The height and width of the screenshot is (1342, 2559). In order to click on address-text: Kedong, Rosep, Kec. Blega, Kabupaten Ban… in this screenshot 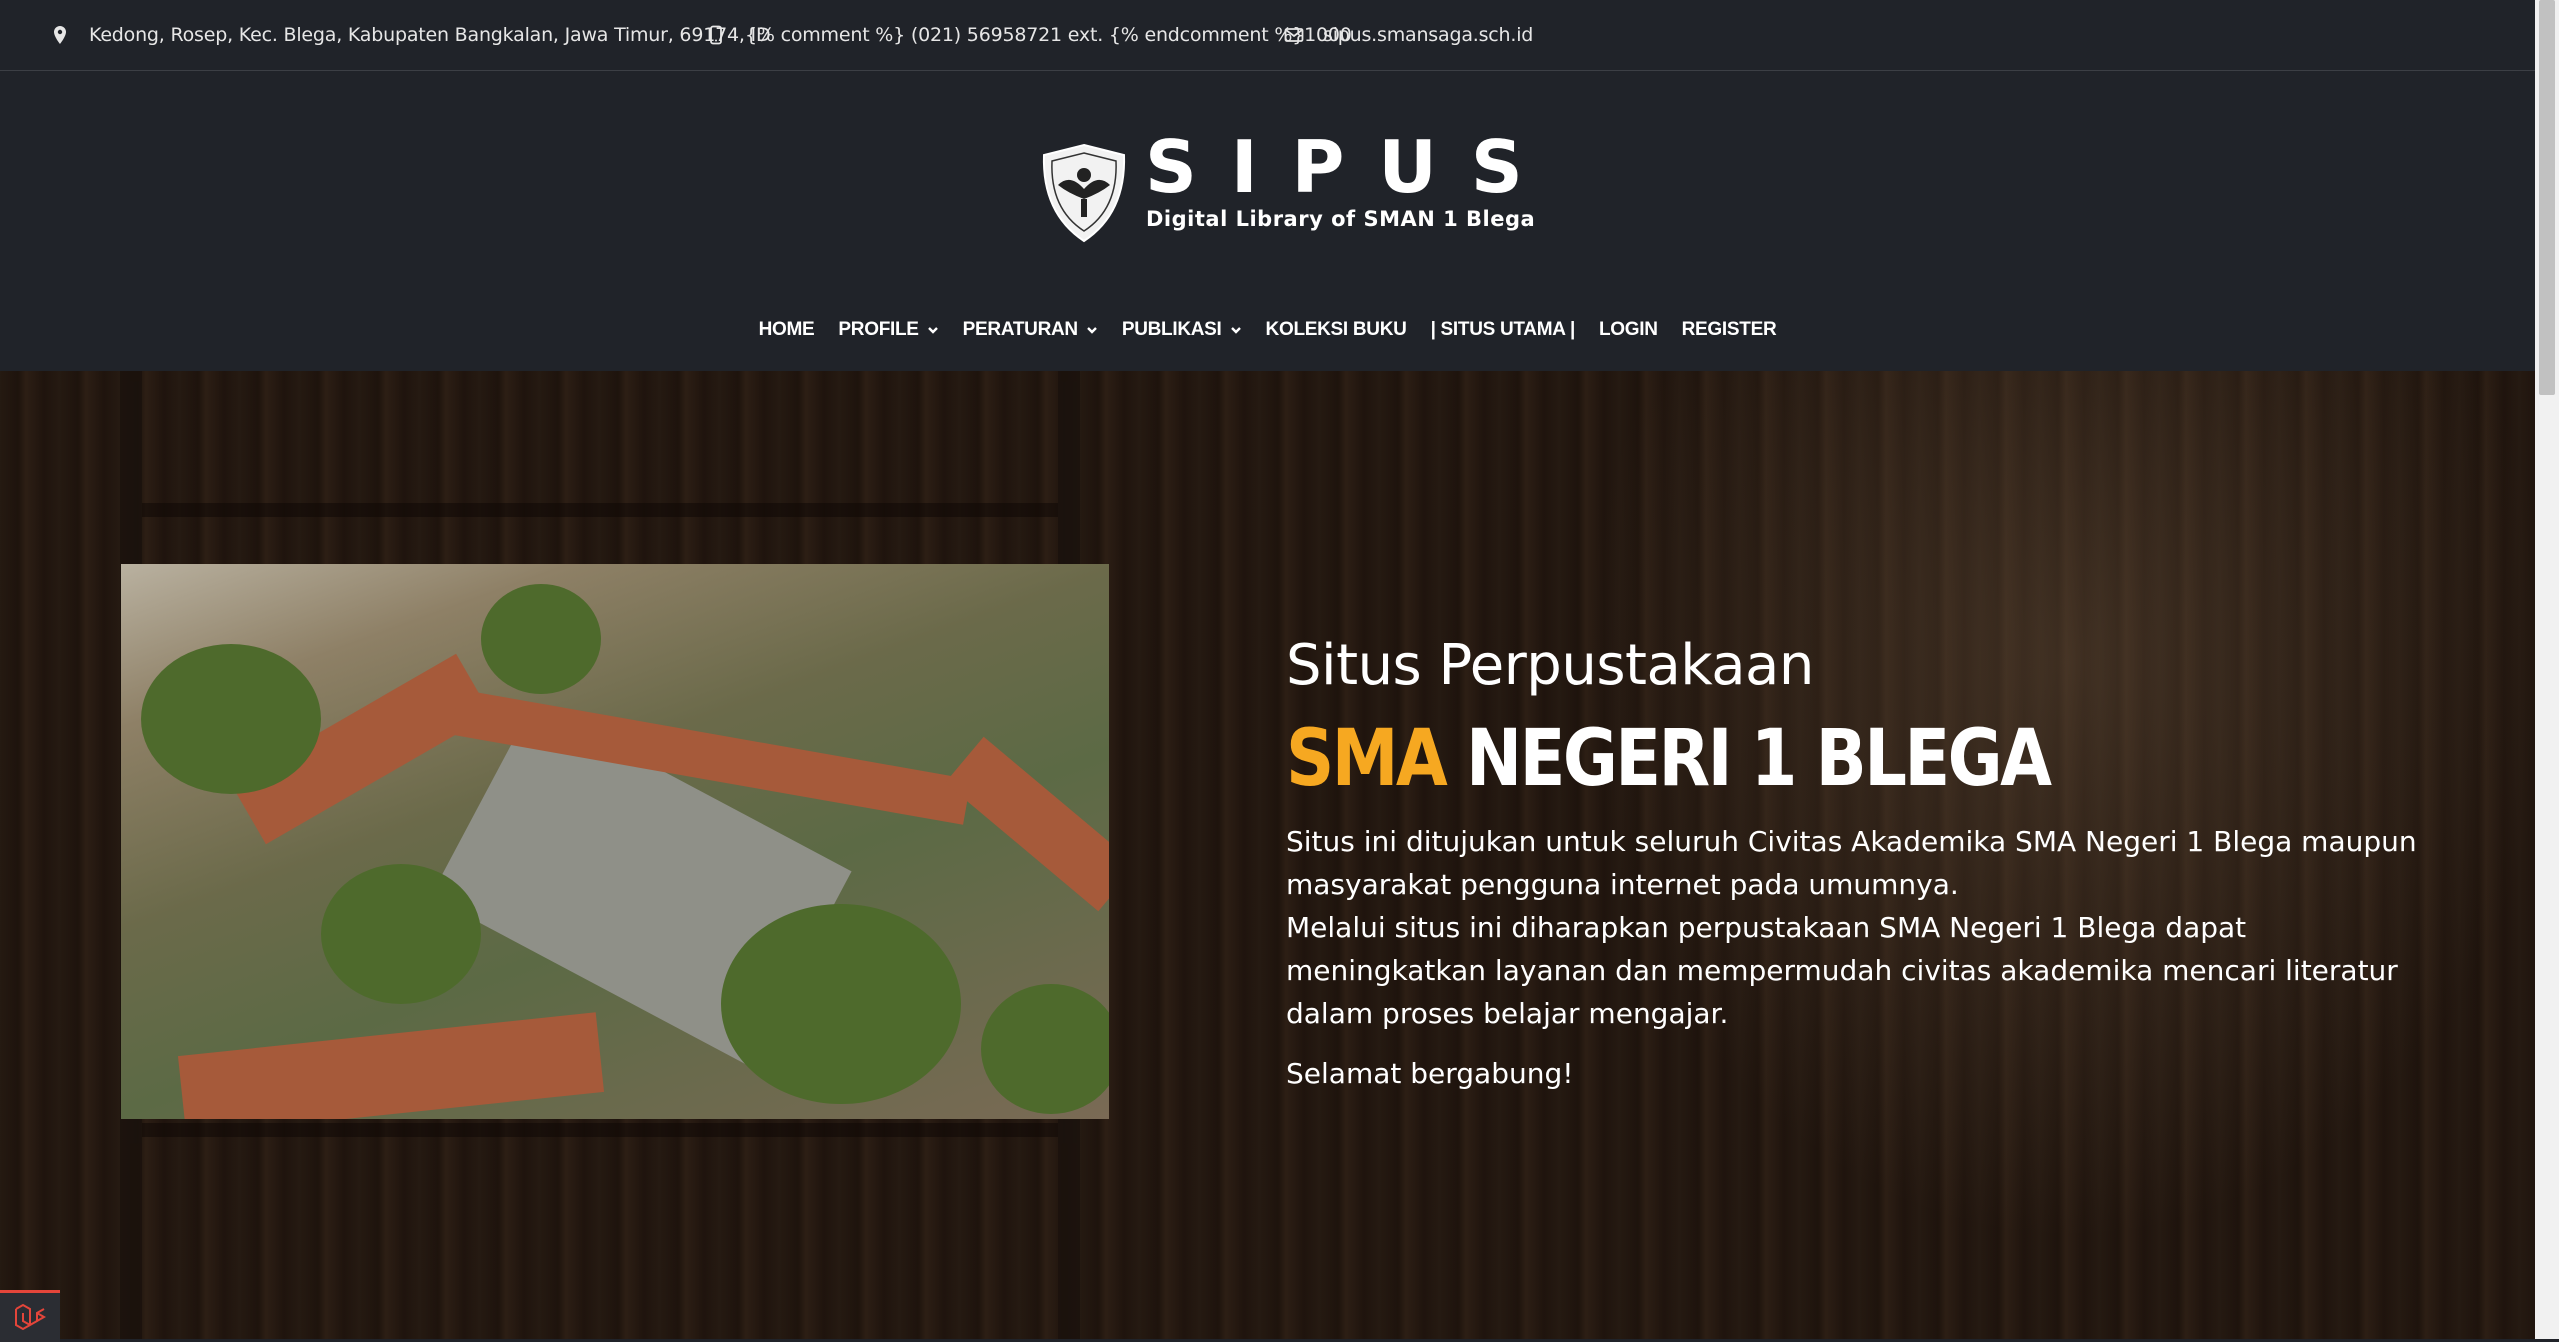, I will do `click(430, 35)`.